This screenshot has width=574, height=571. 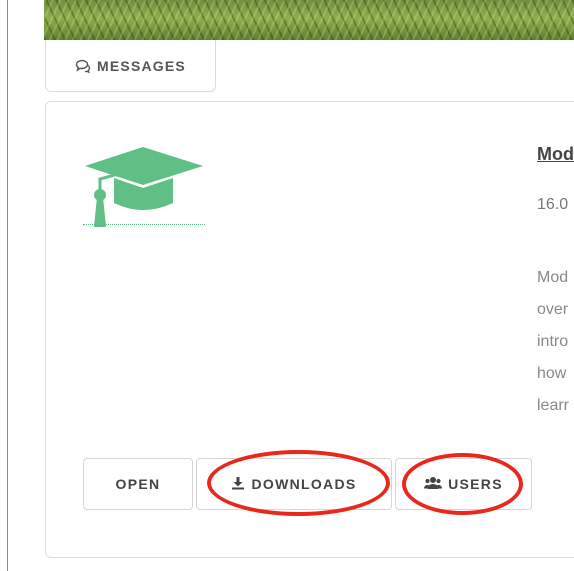 I want to click on description-line: intro, so click(x=553, y=341).